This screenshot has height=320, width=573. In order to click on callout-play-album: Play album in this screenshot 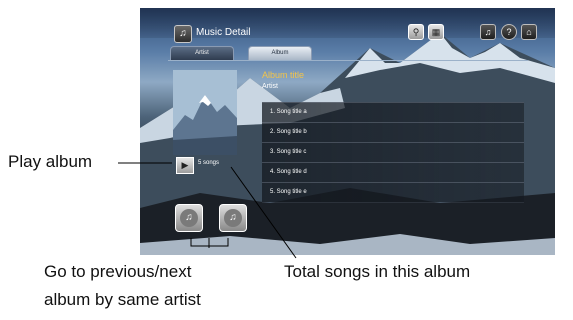, I will do `click(50, 161)`.